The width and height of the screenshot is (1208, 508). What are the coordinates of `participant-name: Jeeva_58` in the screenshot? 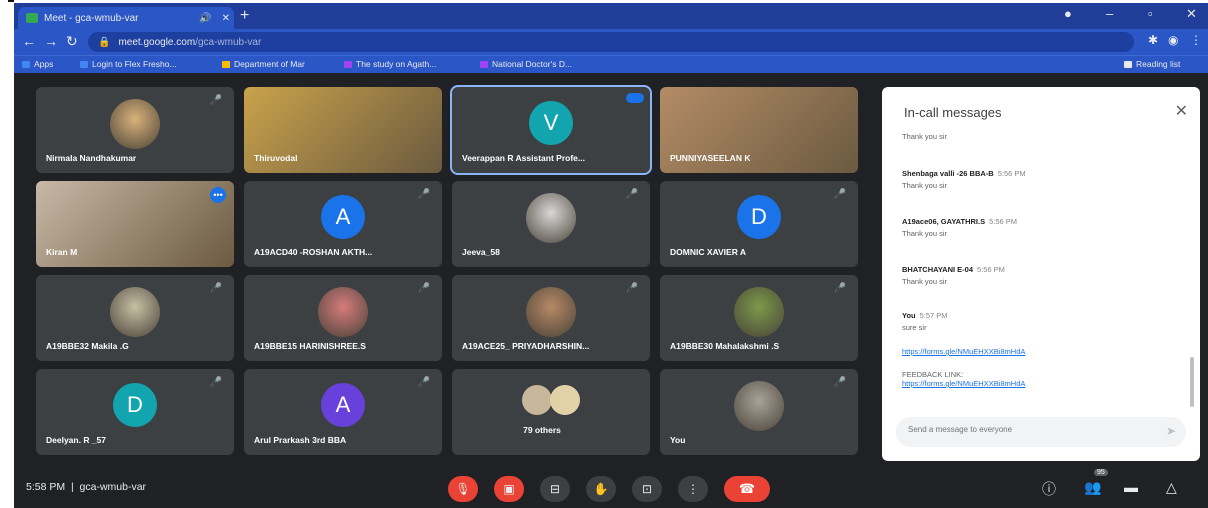 It's located at (481, 252).